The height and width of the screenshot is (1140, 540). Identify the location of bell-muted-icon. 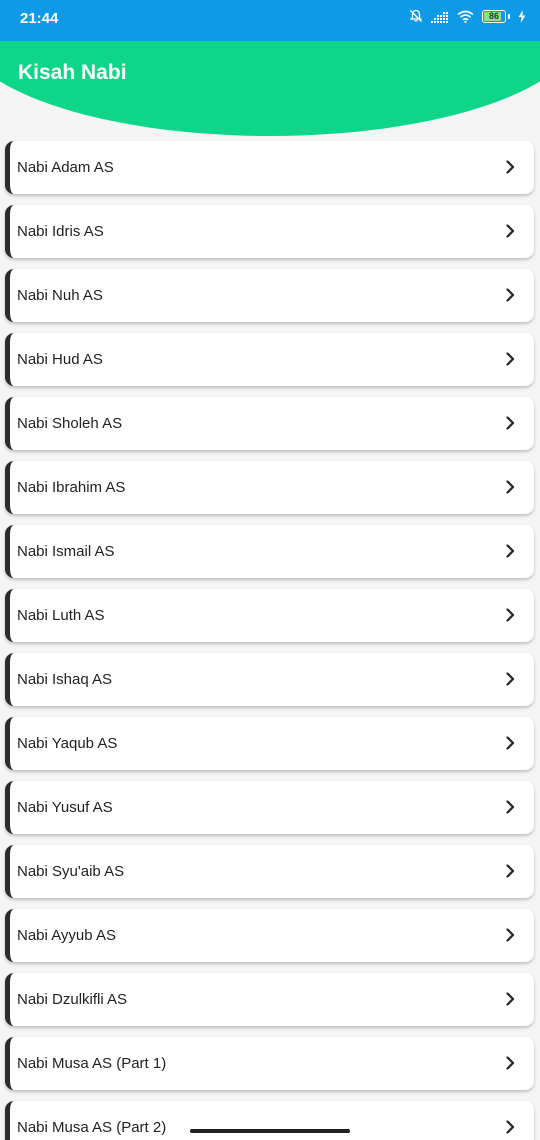
(416, 16).